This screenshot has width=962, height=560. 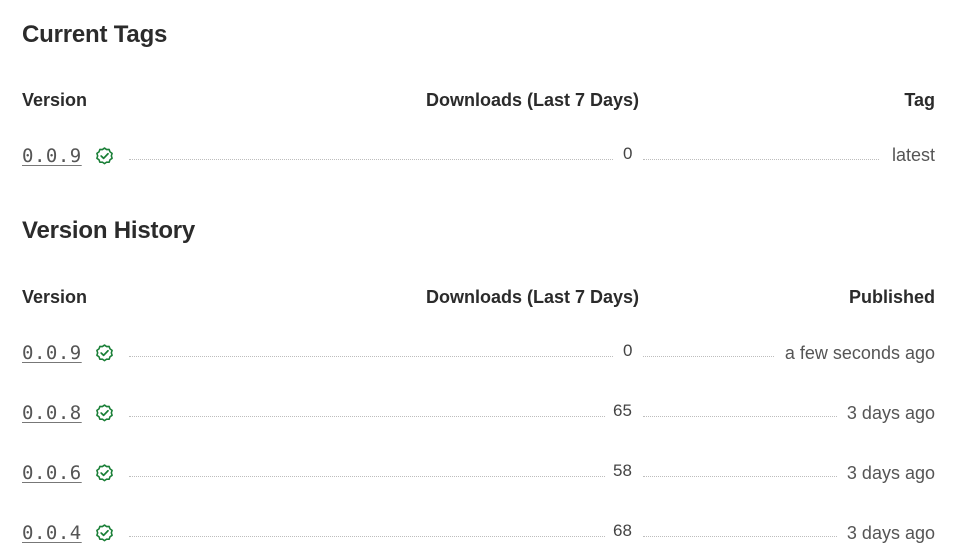 What do you see at coordinates (478, 353) in the screenshot?
I see `version-history-row: 0.0.9 0 a few seconds ago` at bounding box center [478, 353].